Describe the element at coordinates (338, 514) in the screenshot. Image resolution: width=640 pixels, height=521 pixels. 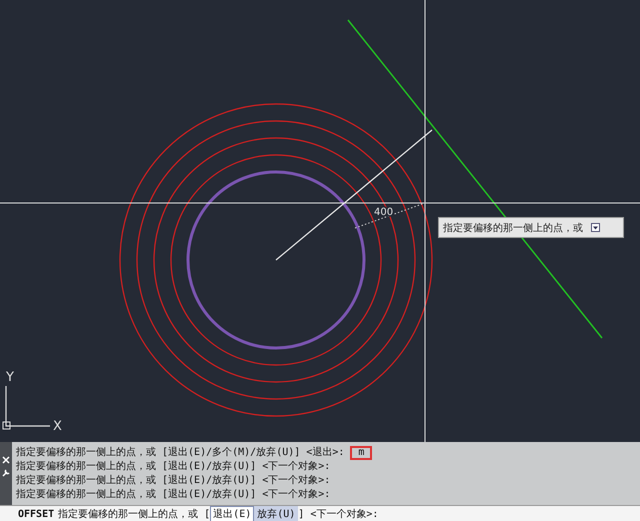
I see `command-suffix: ] <下一个对象>:` at that location.